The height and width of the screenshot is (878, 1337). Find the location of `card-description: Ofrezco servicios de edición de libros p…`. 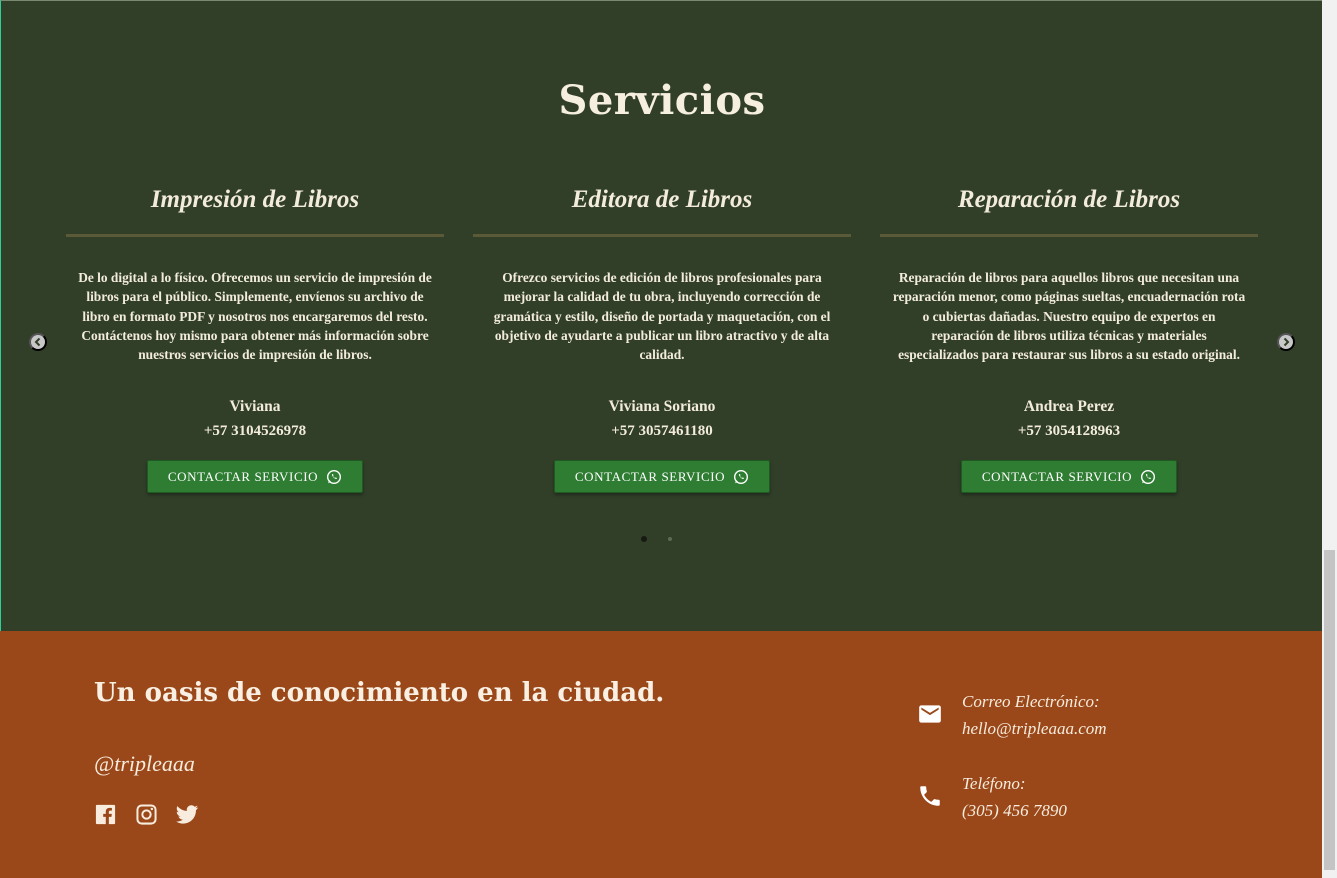

card-description: Ofrezco servicios de edición de libros p… is located at coordinates (662, 316).